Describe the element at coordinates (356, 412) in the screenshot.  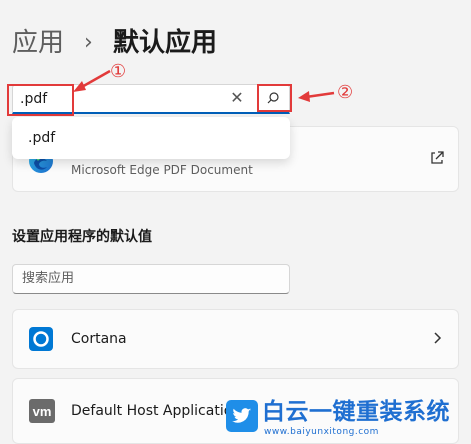
I see `watermark-text: 白云一键重装系统` at that location.